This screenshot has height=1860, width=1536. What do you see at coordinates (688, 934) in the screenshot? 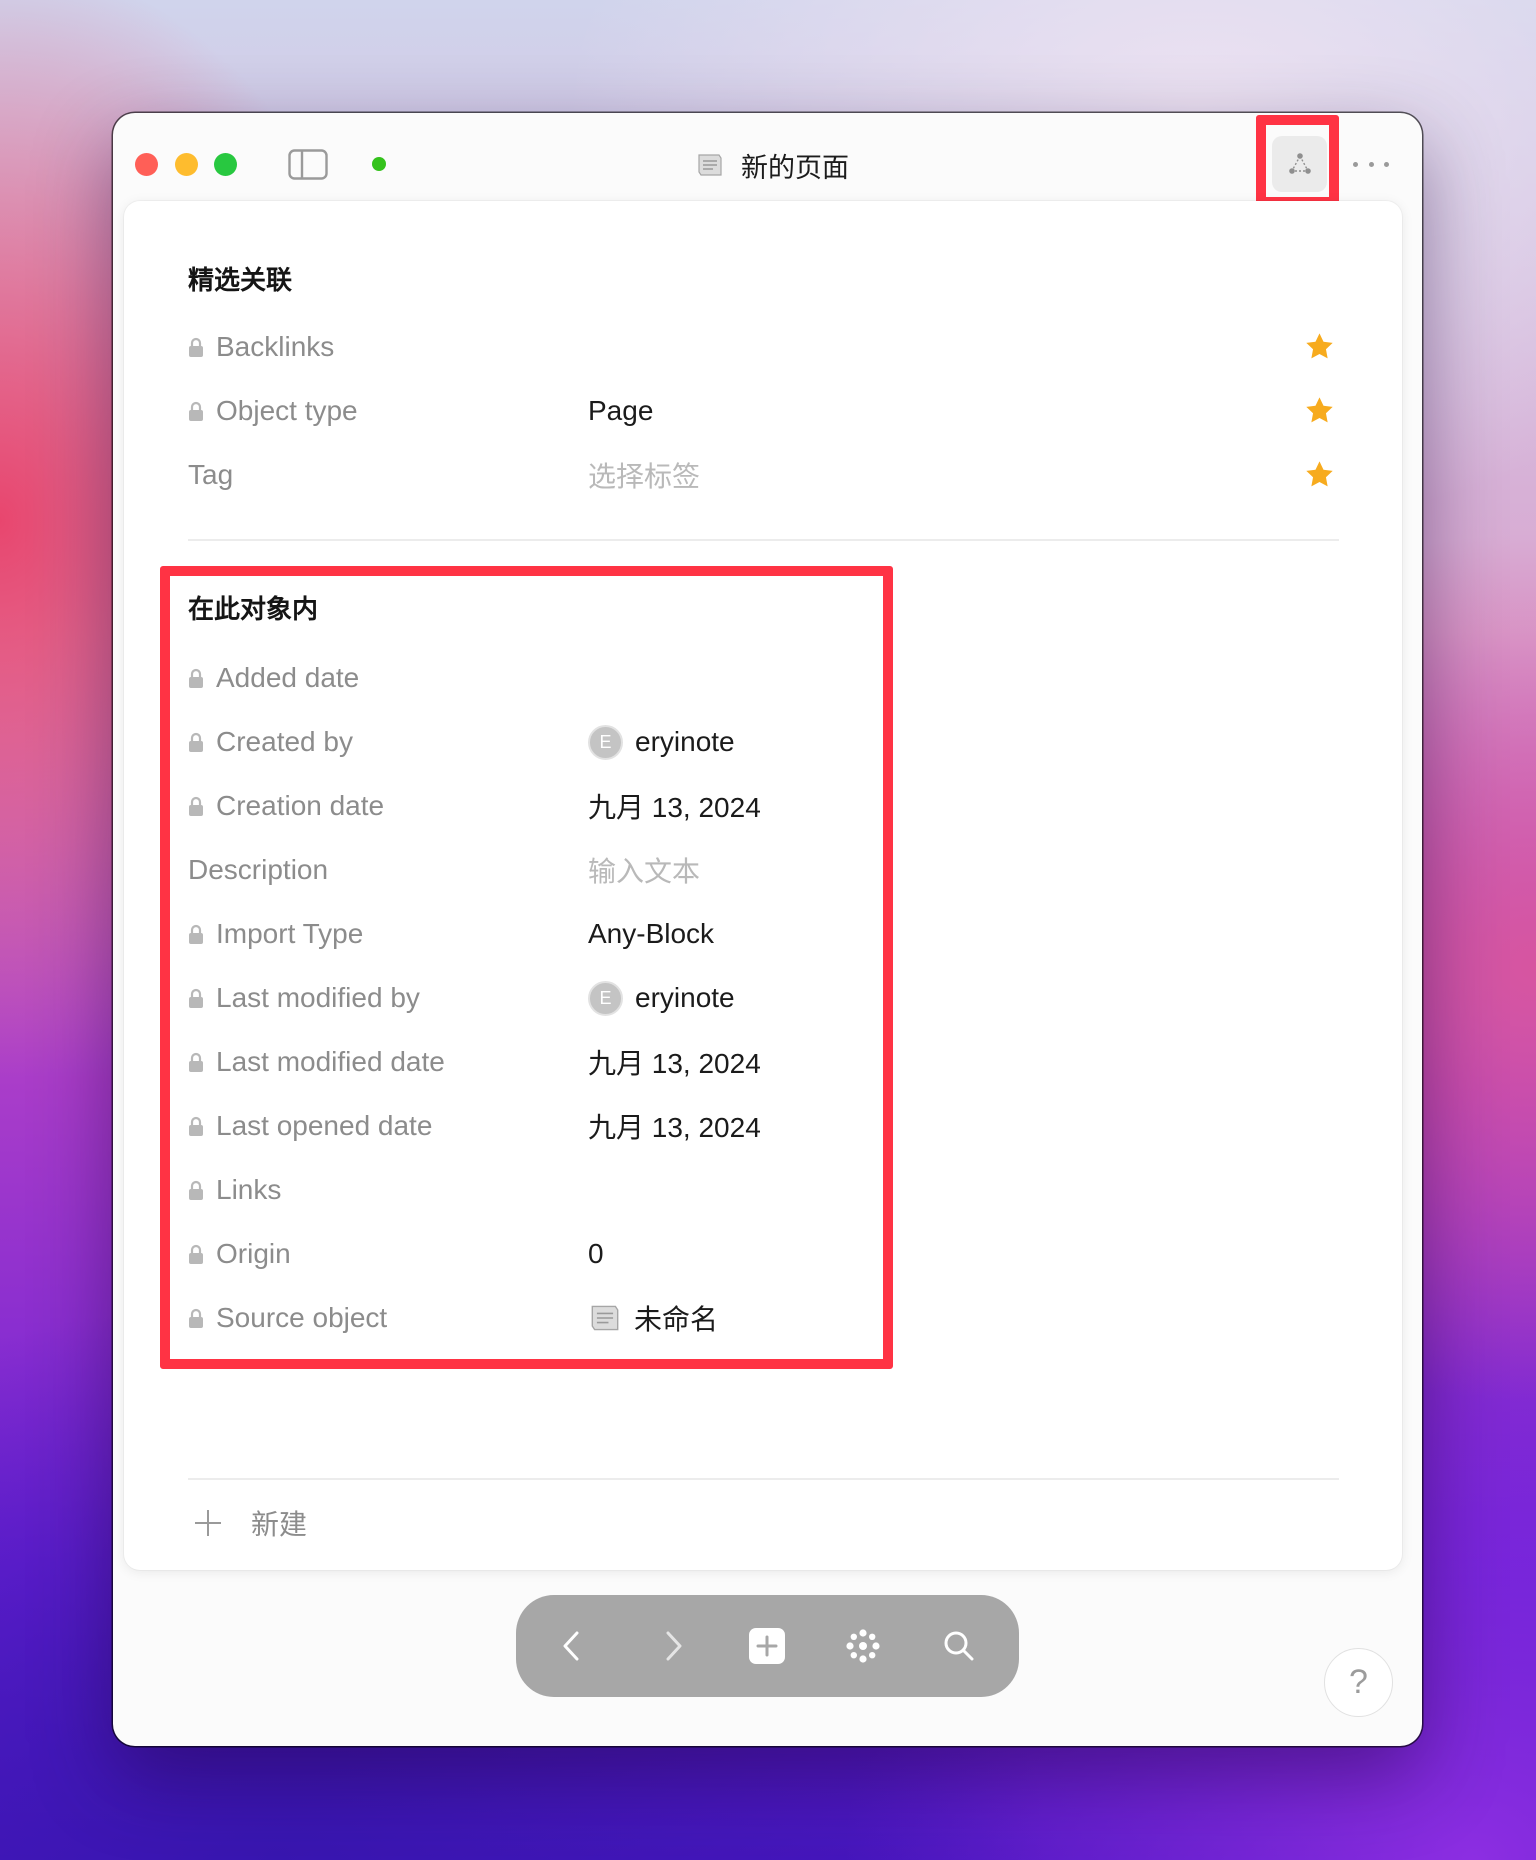
I see `property-value: Any-Block` at bounding box center [688, 934].